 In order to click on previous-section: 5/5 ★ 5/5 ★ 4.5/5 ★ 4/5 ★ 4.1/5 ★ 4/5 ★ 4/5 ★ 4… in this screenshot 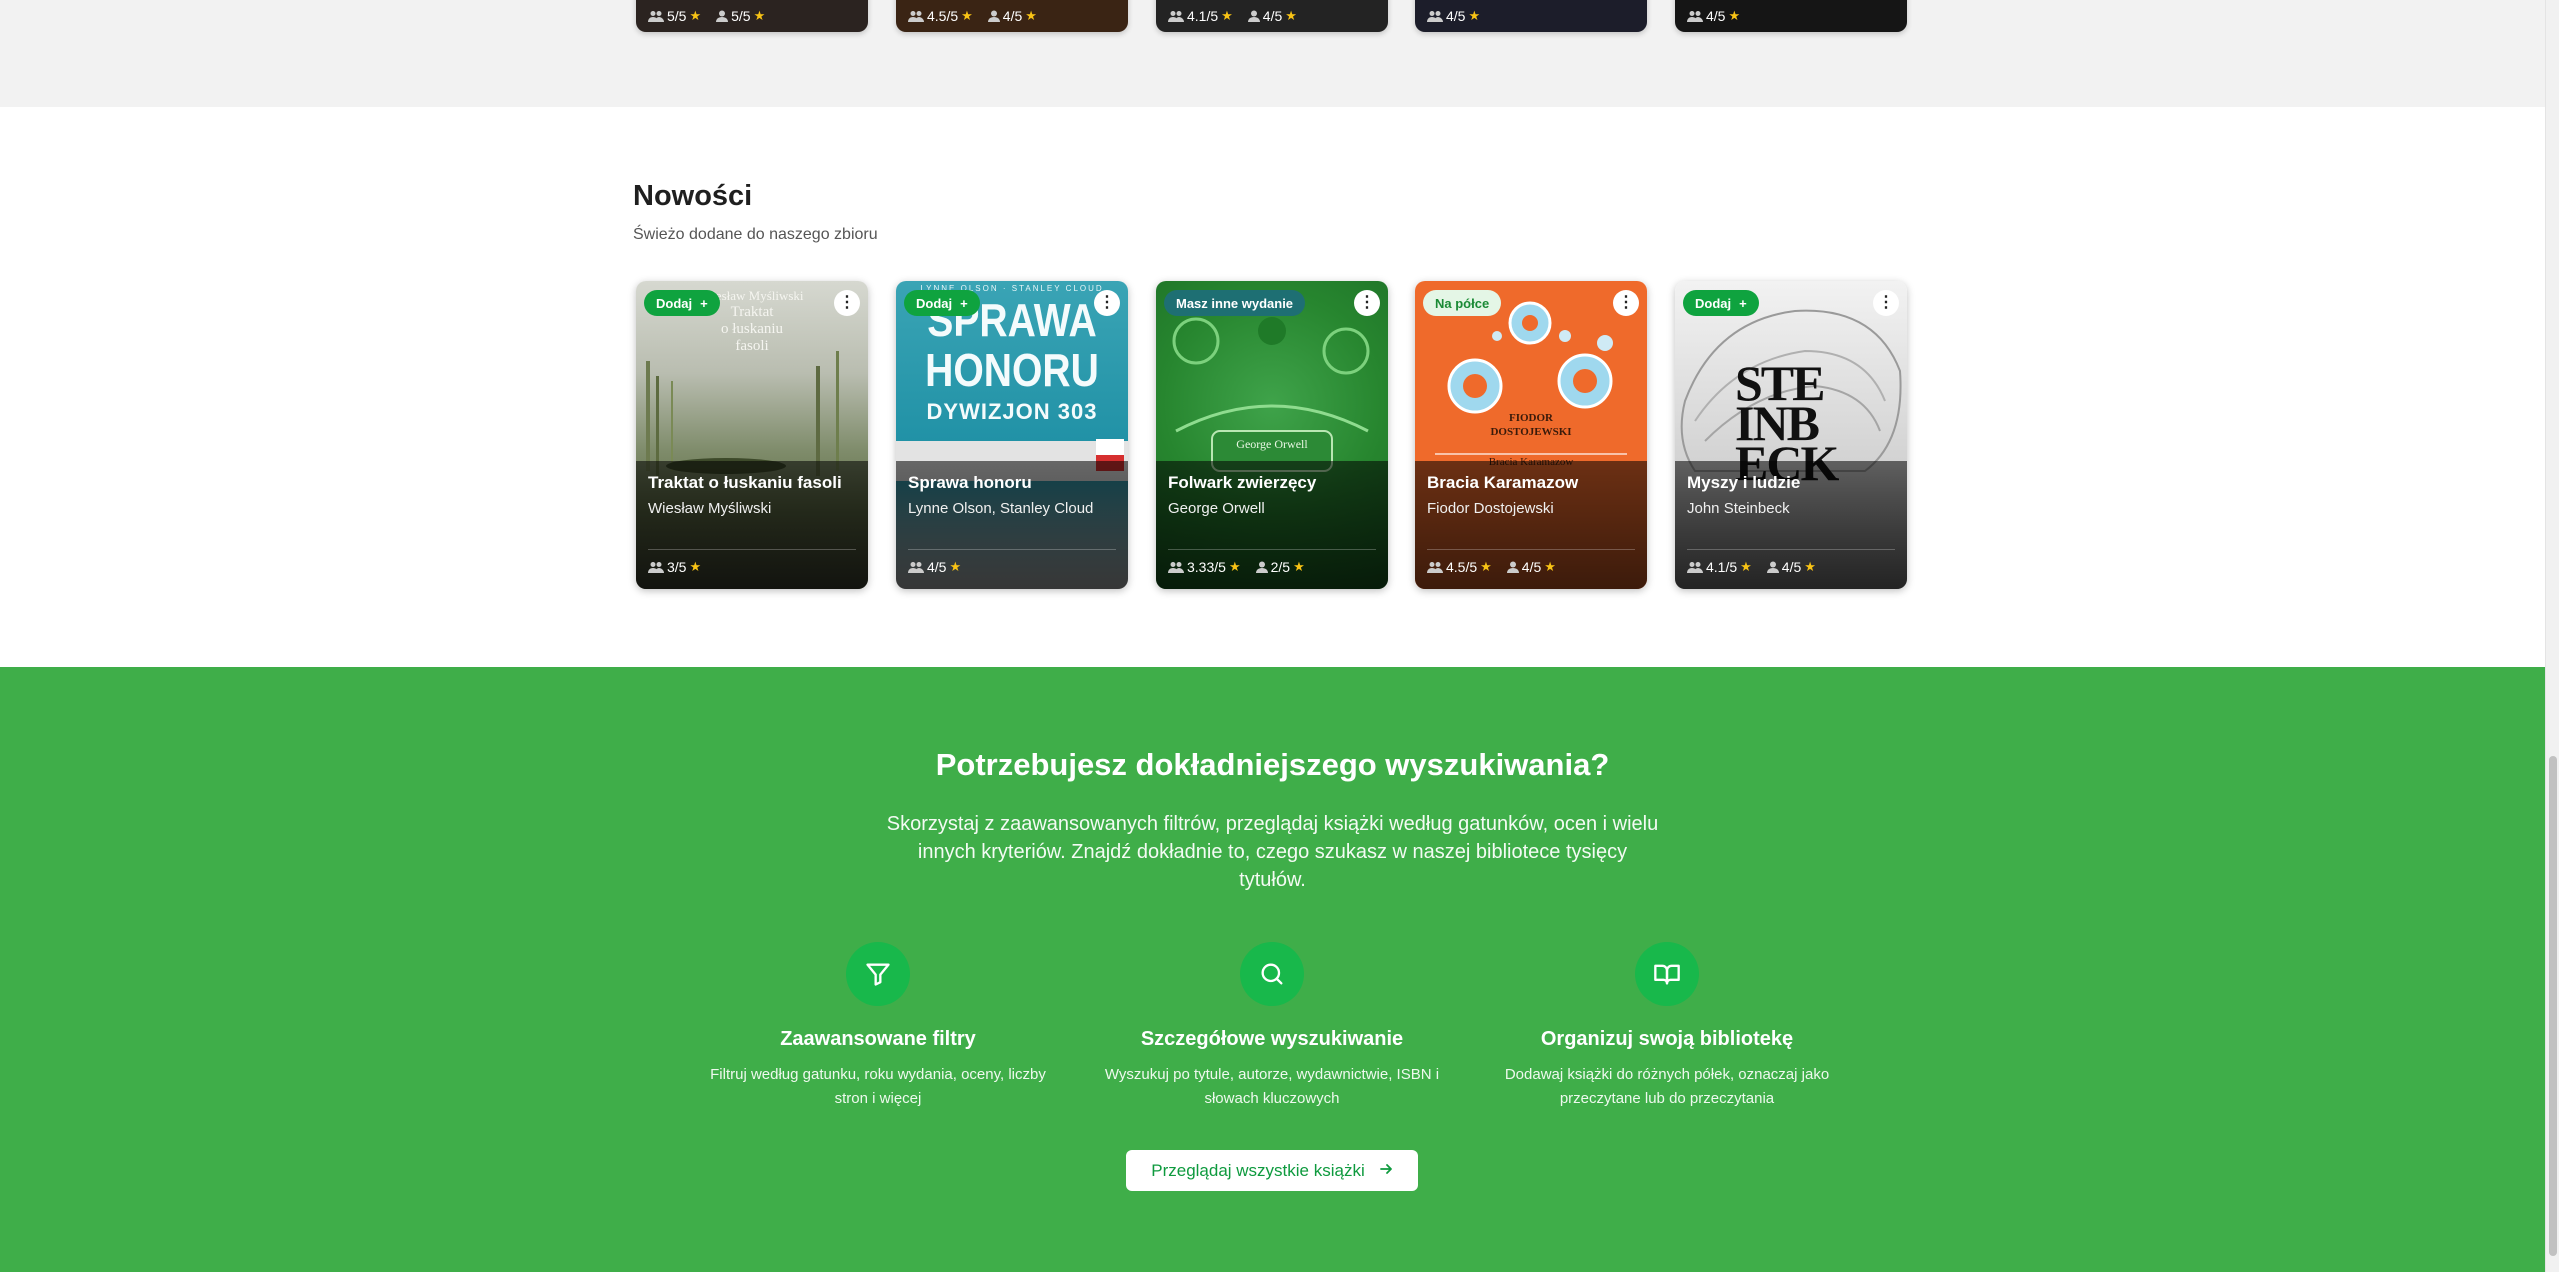, I will do `click(1272, 53)`.